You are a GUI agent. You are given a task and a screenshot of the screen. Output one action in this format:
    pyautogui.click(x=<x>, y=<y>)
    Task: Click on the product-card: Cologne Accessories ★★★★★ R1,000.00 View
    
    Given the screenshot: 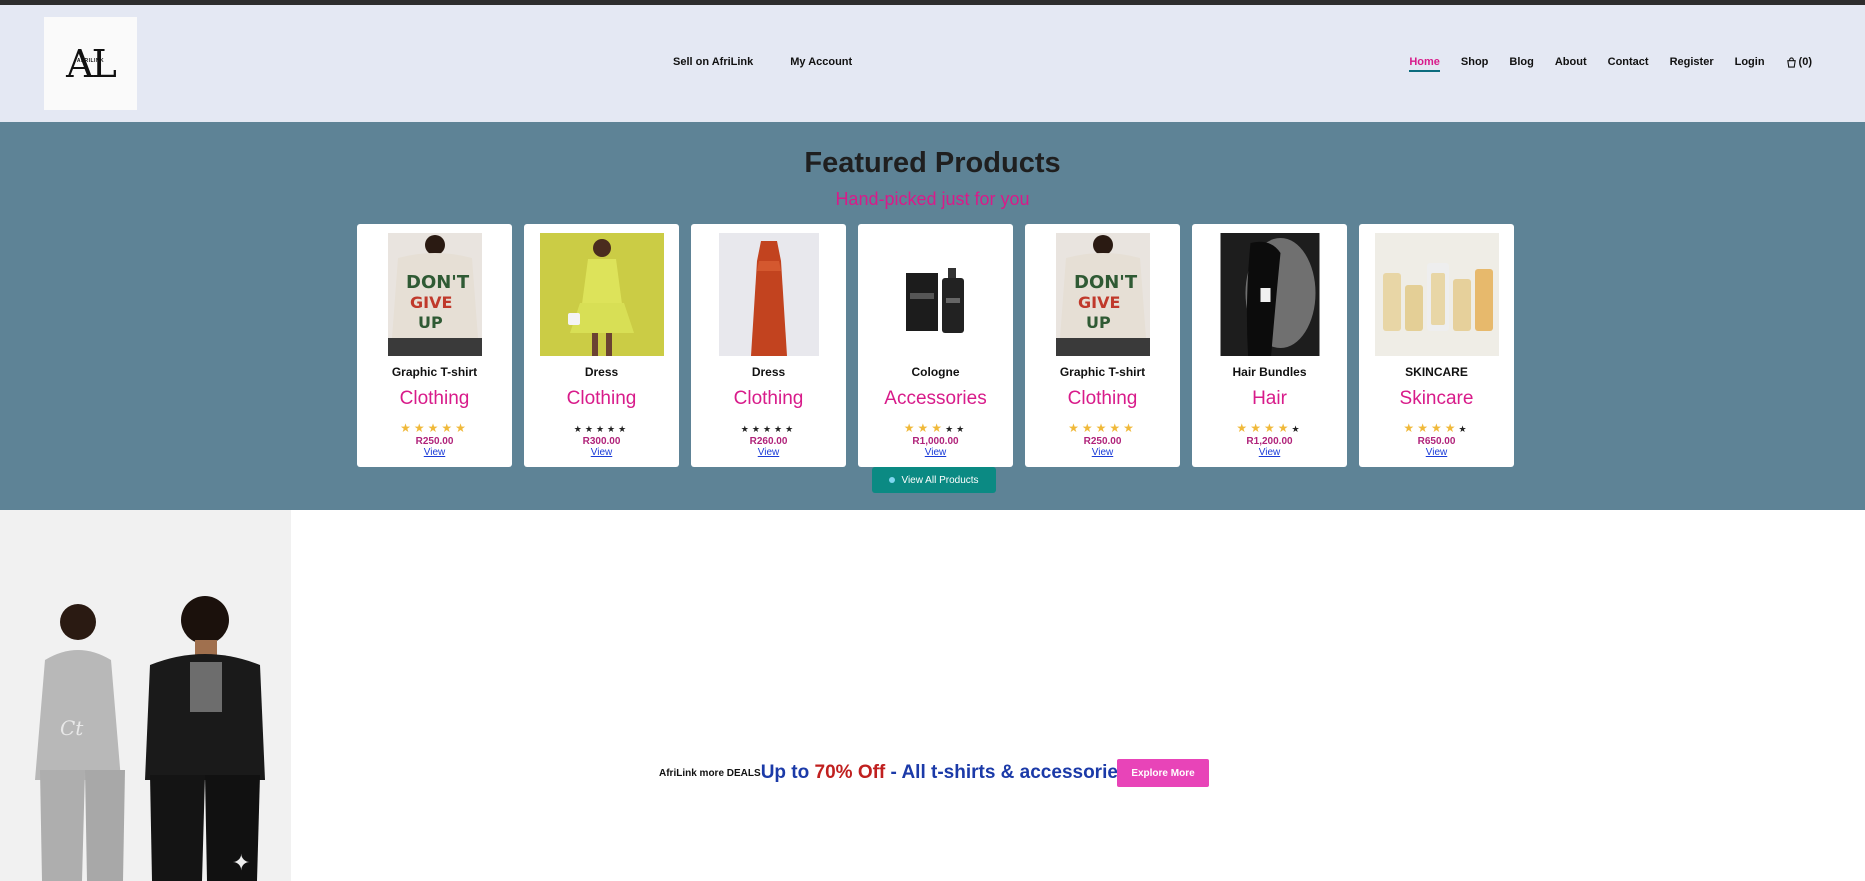 What is the action you would take?
    pyautogui.click(x=935, y=345)
    